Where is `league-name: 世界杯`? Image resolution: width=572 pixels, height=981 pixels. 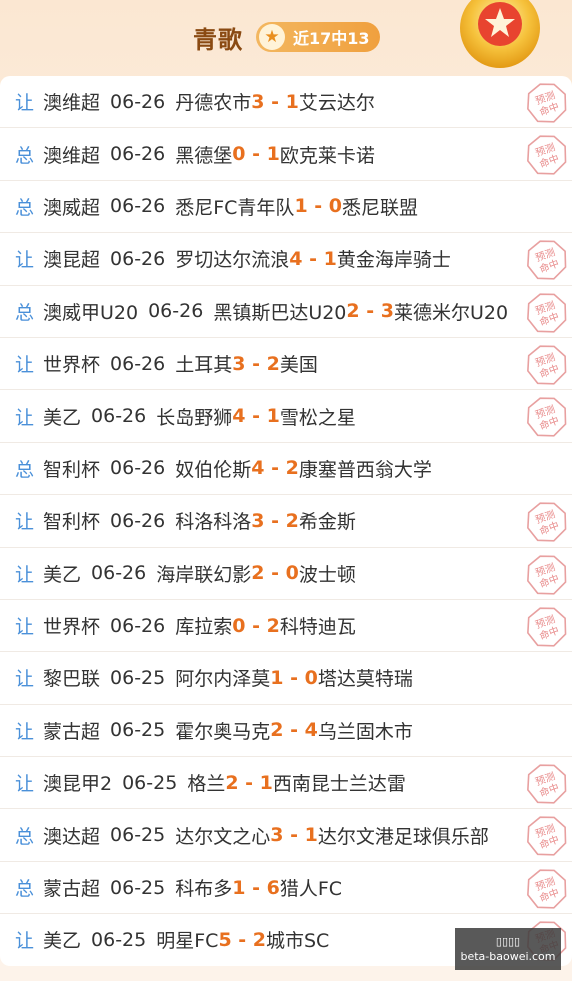
league-name: 世界杯 is located at coordinates (72, 627).